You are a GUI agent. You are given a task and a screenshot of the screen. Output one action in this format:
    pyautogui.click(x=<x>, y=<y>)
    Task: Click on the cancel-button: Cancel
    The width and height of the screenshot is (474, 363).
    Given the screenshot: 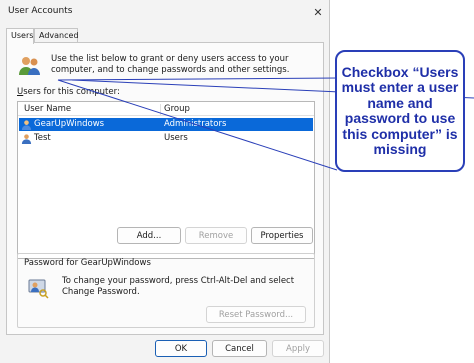 What is the action you would take?
    pyautogui.click(x=239, y=348)
    